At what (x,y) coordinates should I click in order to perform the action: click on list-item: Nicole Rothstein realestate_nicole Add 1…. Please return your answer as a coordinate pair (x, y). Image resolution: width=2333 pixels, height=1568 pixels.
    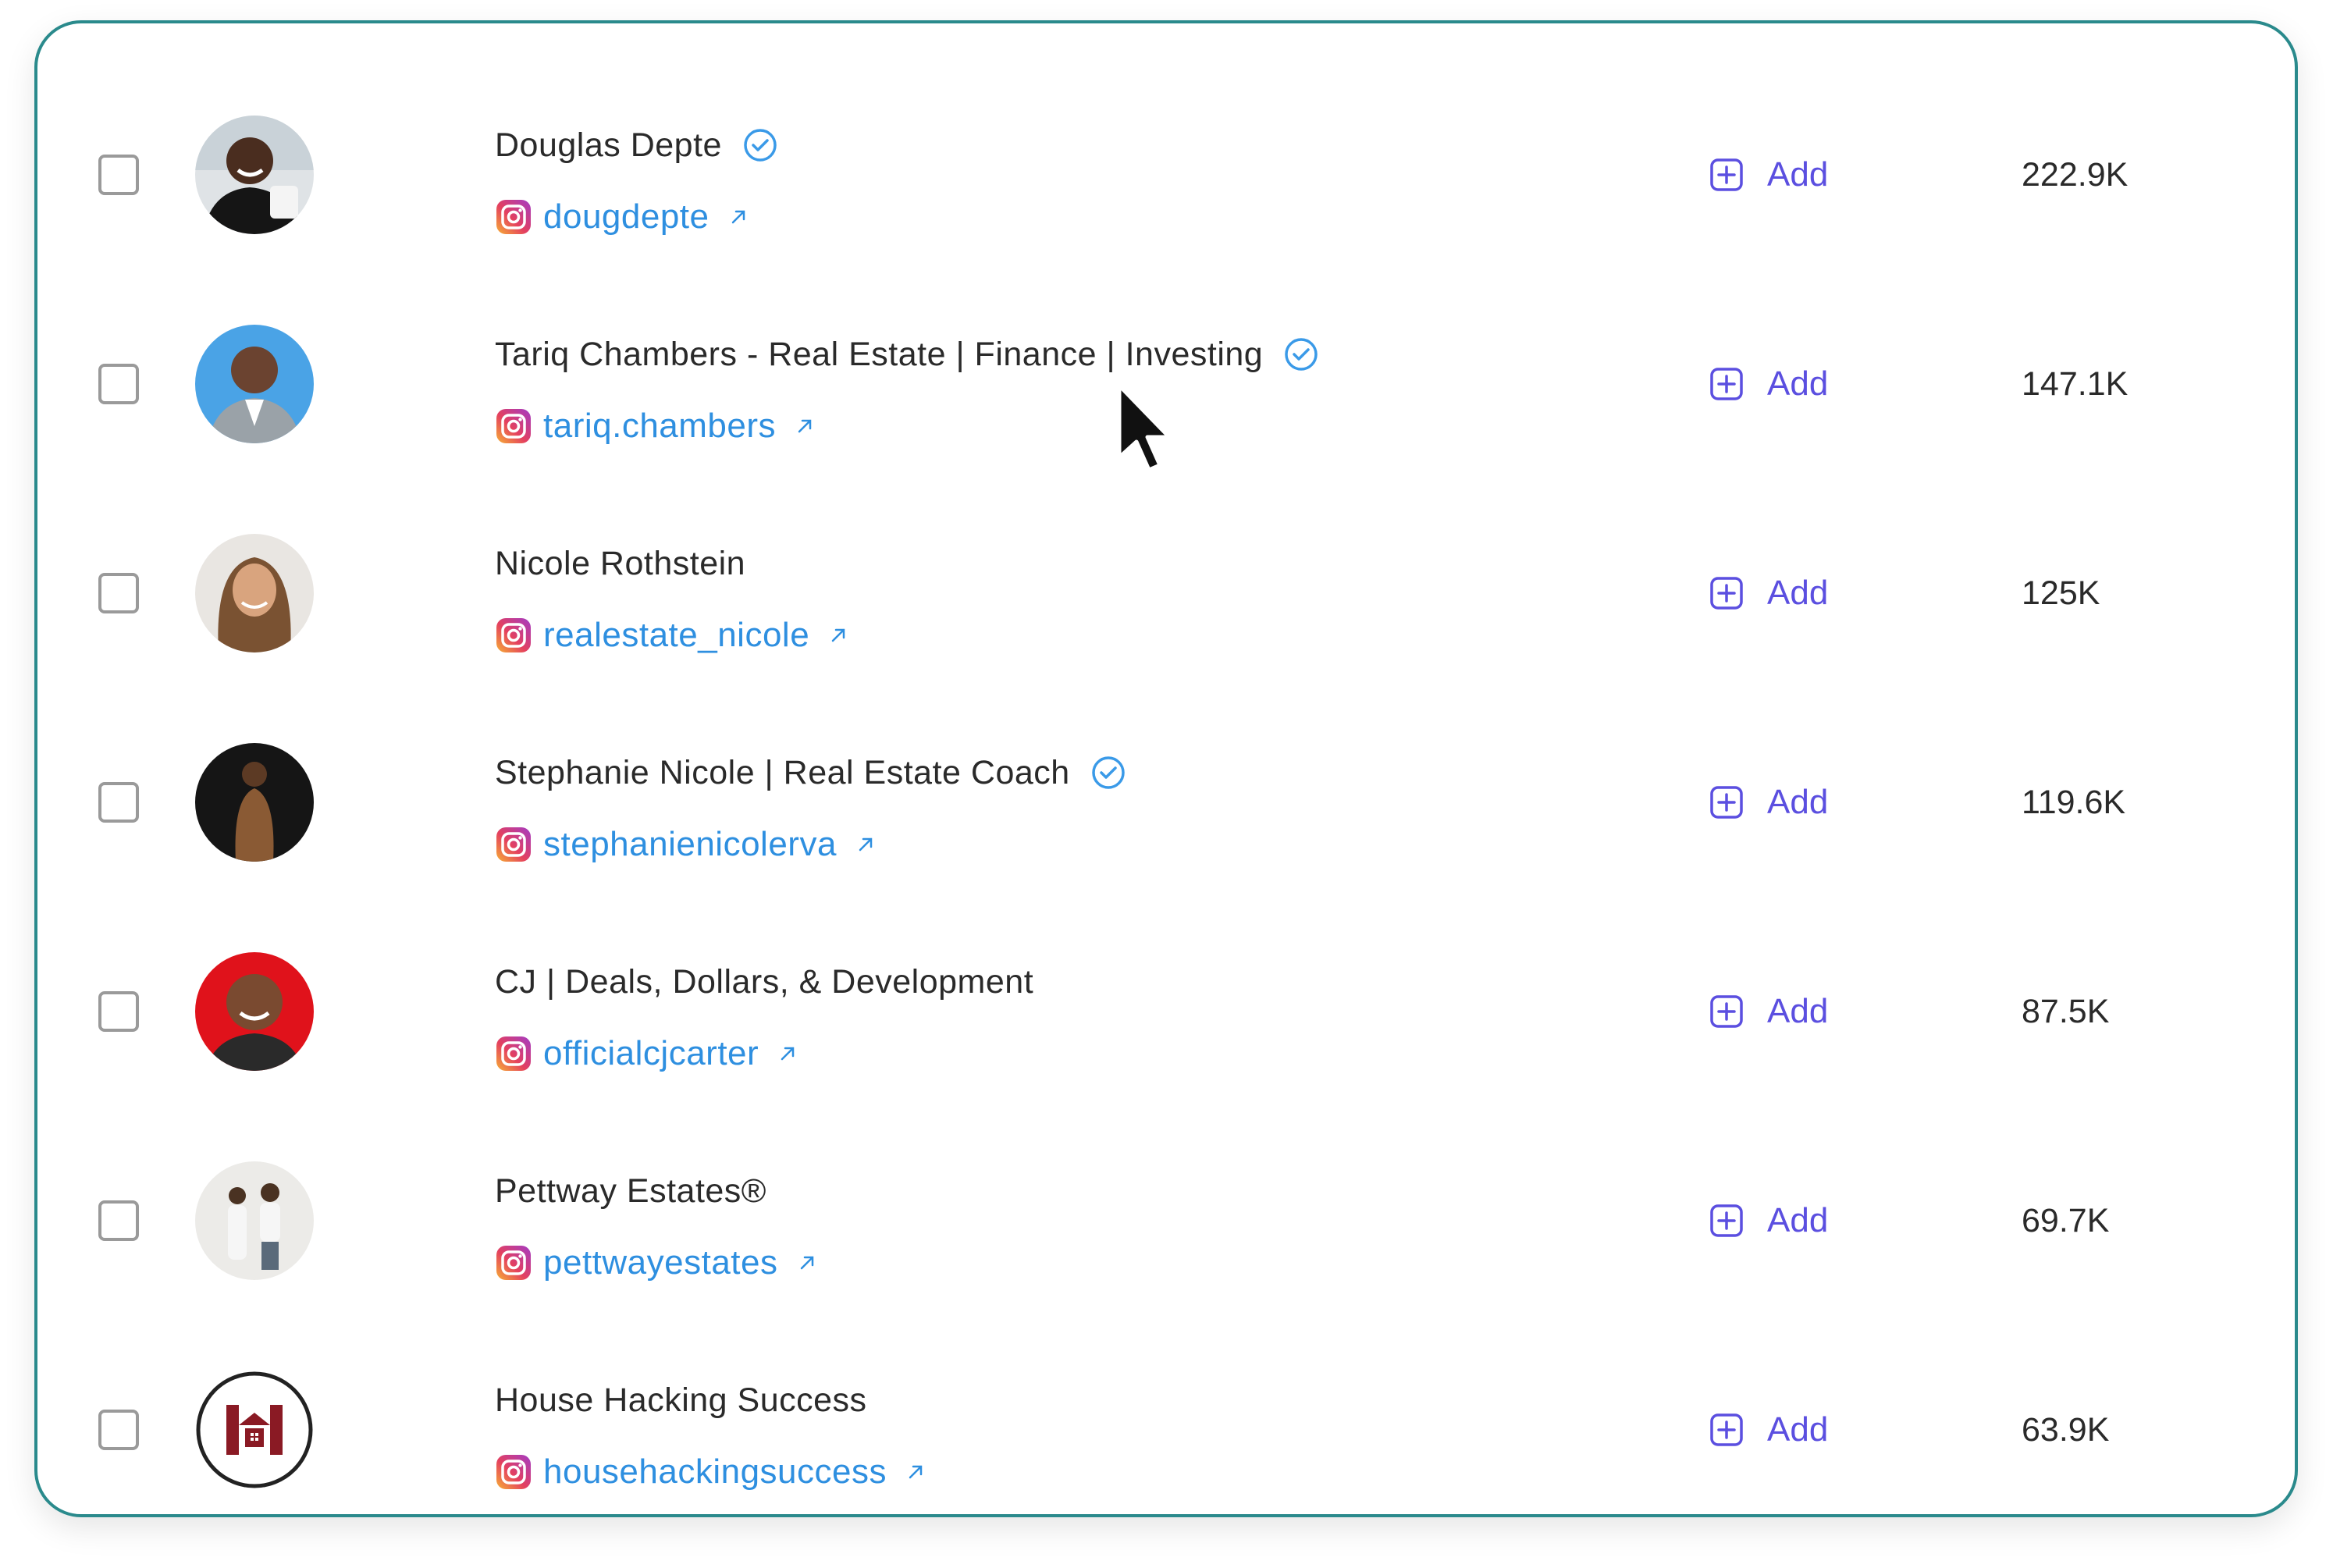
    Looking at the image, I should click on (1166, 591).